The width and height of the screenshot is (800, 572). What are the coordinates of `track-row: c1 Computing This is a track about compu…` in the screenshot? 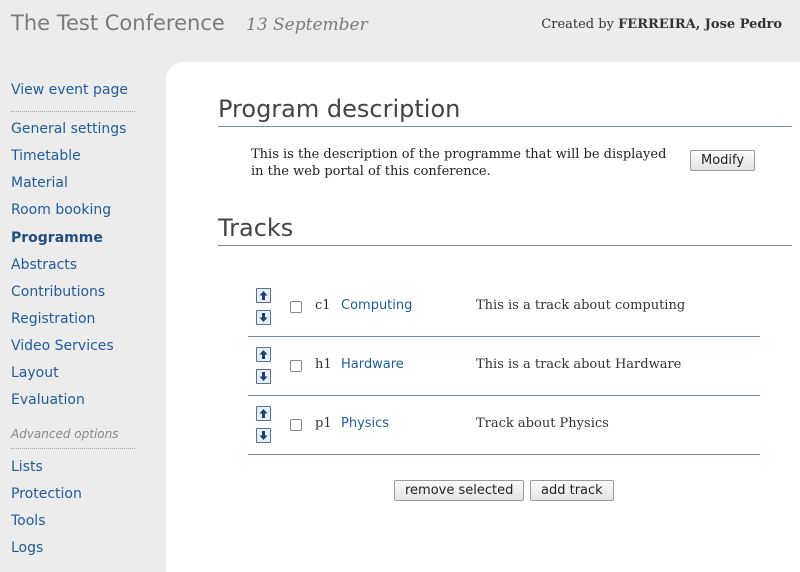 It's located at (504, 307).